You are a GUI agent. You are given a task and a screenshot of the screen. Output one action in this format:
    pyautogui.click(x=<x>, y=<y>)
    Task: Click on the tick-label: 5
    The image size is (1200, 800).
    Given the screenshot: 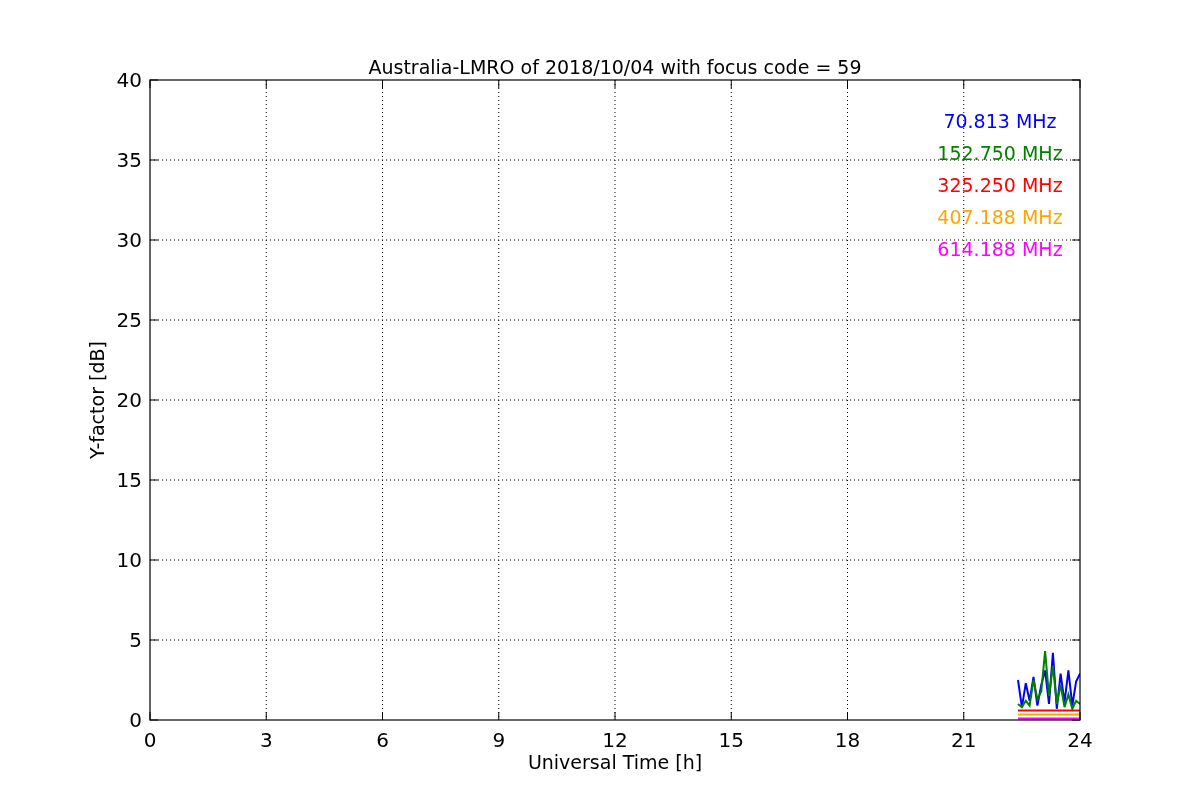 What is the action you would take?
    pyautogui.click(x=135, y=640)
    